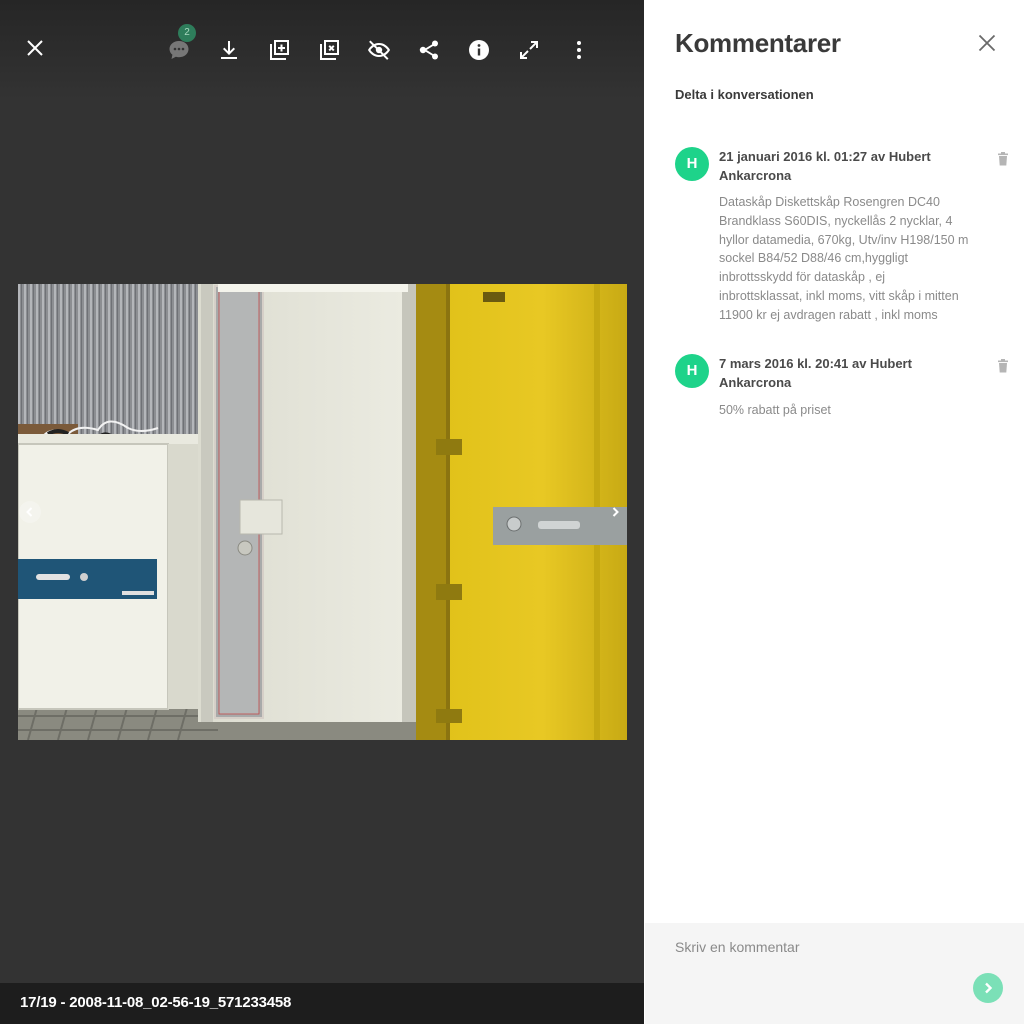 The image size is (1024, 1024). Describe the element at coordinates (744, 94) in the screenshot. I see `panel-subtitle: Delta i konversationen` at that location.